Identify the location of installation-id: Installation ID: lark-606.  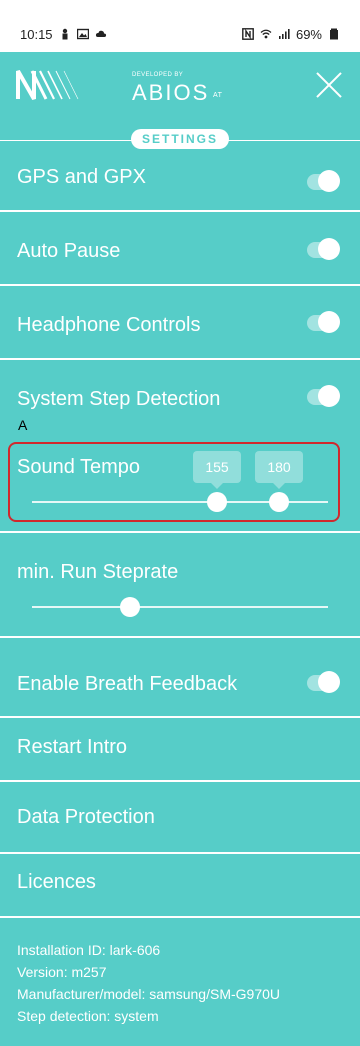
(89, 950).